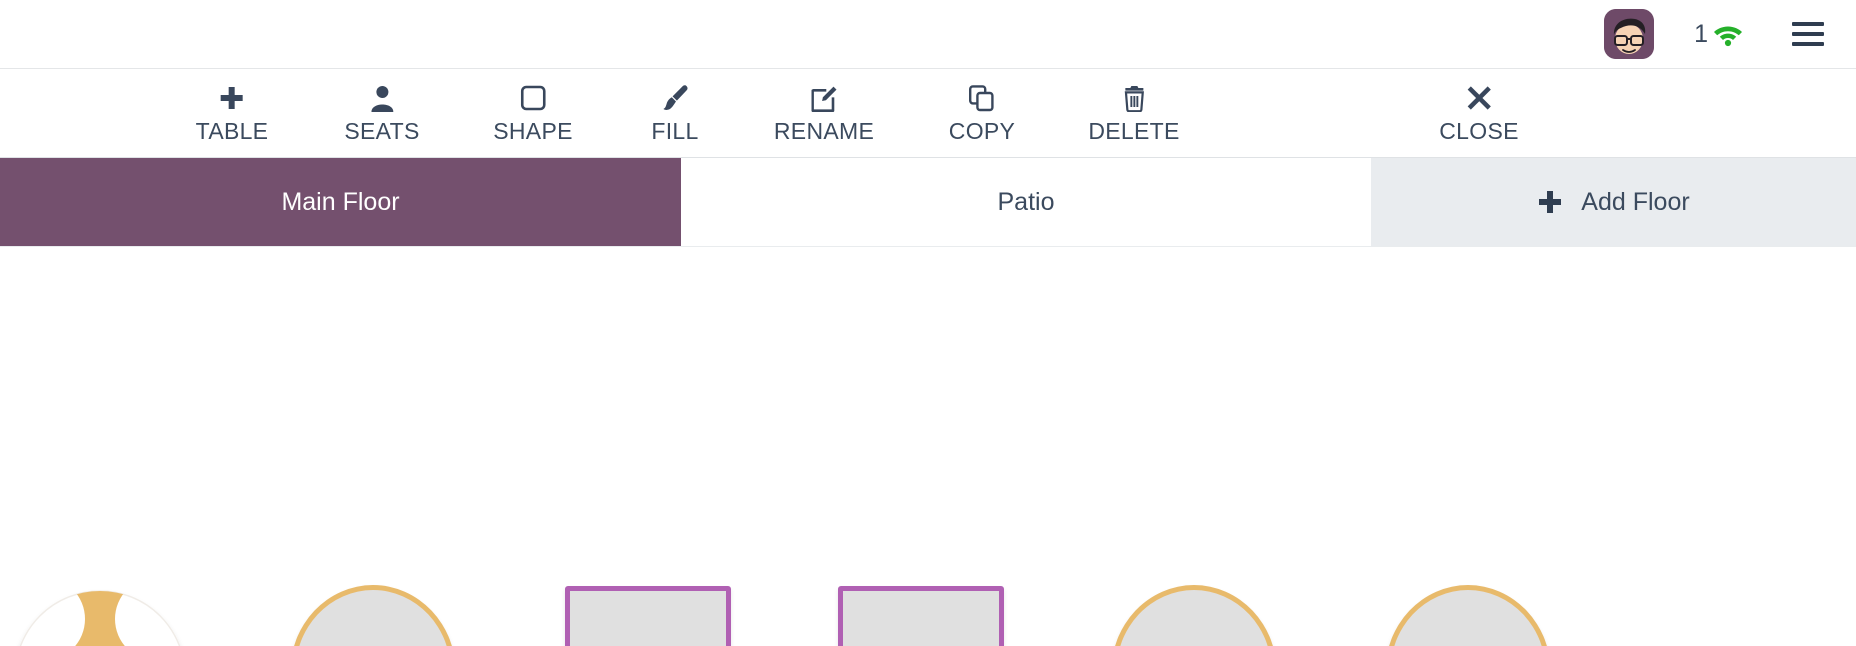 This screenshot has width=1856, height=646. What do you see at coordinates (1134, 98) in the screenshot?
I see `trash-icon` at bounding box center [1134, 98].